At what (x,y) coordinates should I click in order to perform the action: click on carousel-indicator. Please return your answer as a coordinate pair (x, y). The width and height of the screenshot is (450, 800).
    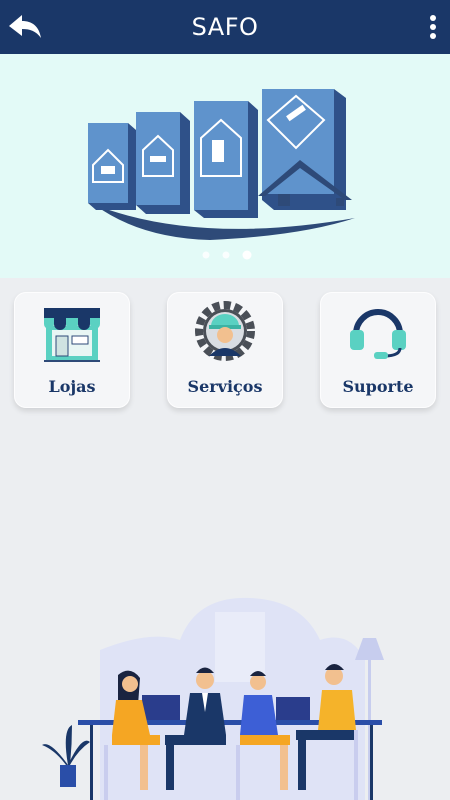
    Looking at the image, I should click on (225, 255).